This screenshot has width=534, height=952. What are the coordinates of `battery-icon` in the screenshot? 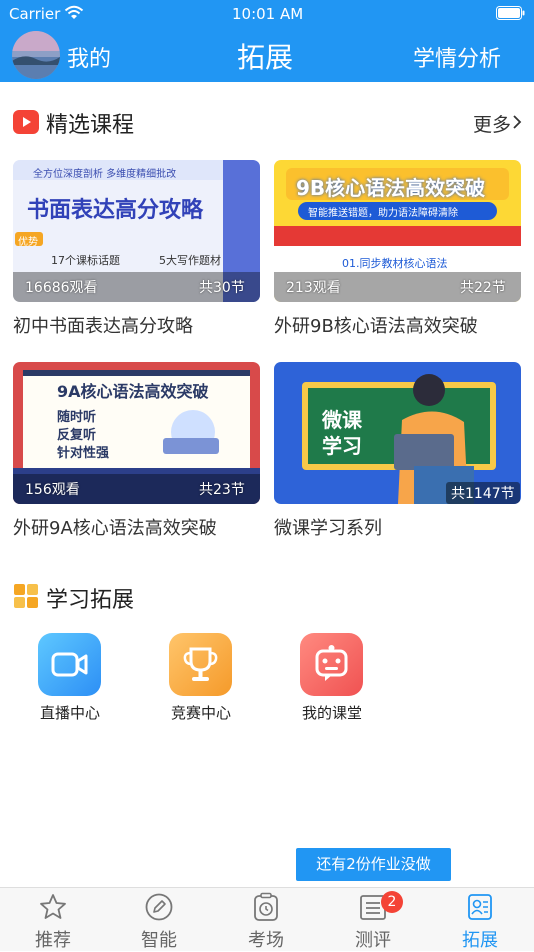 It's located at (510, 13).